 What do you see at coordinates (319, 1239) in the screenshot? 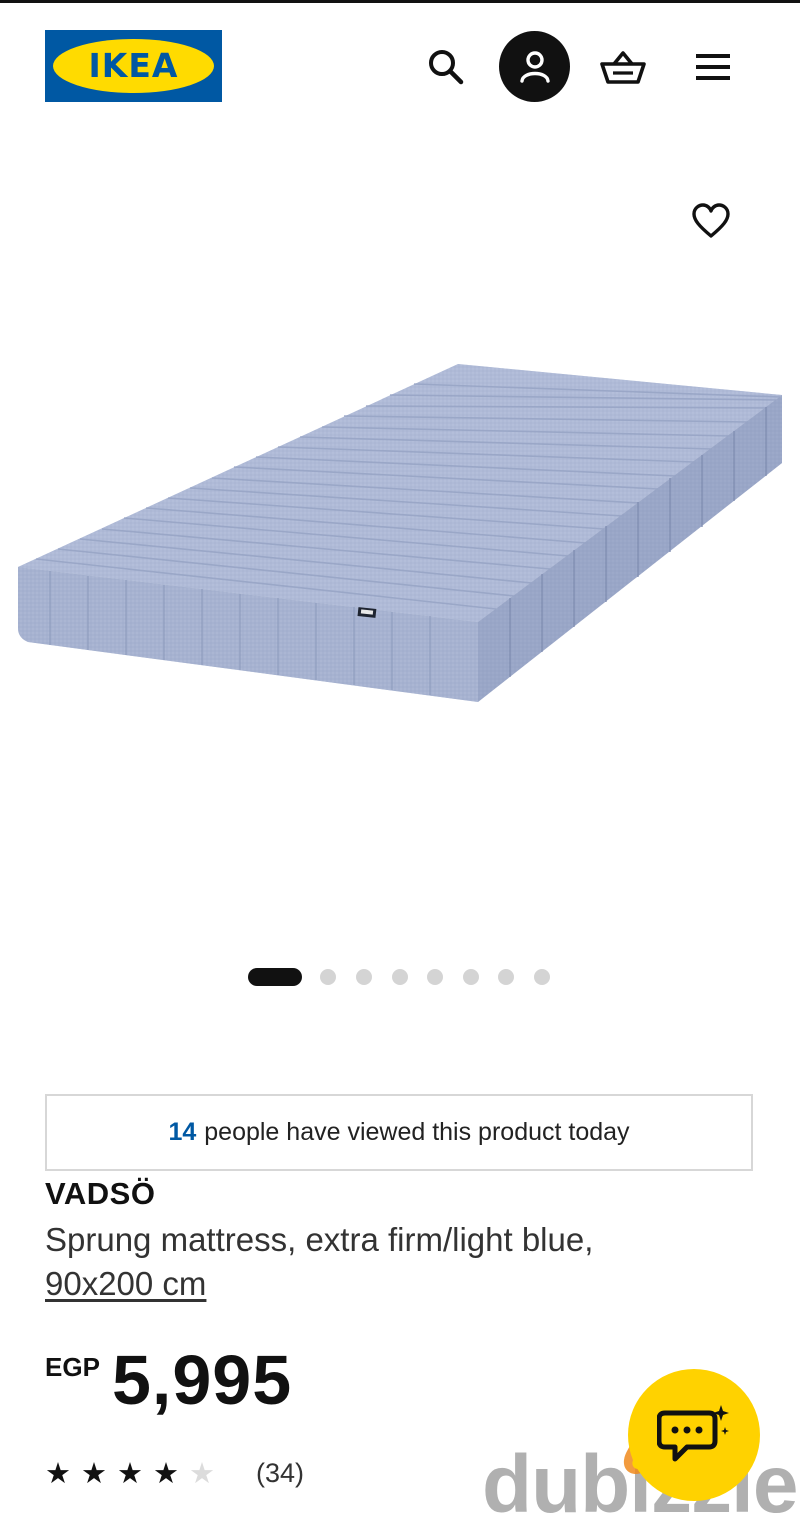
I see `product-description: Sprung mattress, extra firm/light blue,` at bounding box center [319, 1239].